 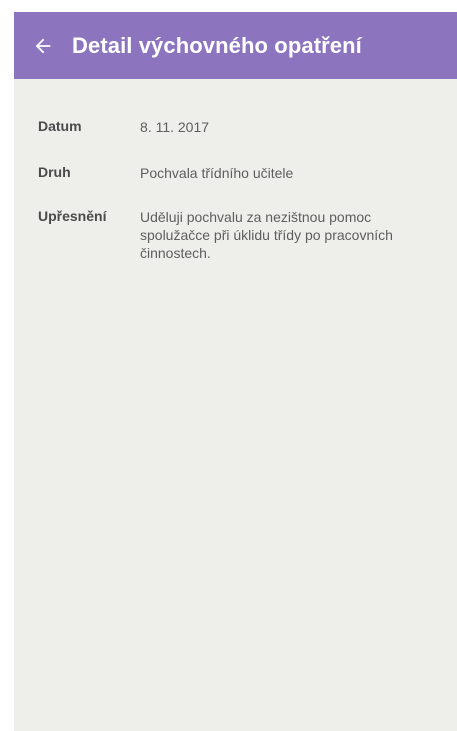 I want to click on arrow-left-icon, so click(x=43, y=45).